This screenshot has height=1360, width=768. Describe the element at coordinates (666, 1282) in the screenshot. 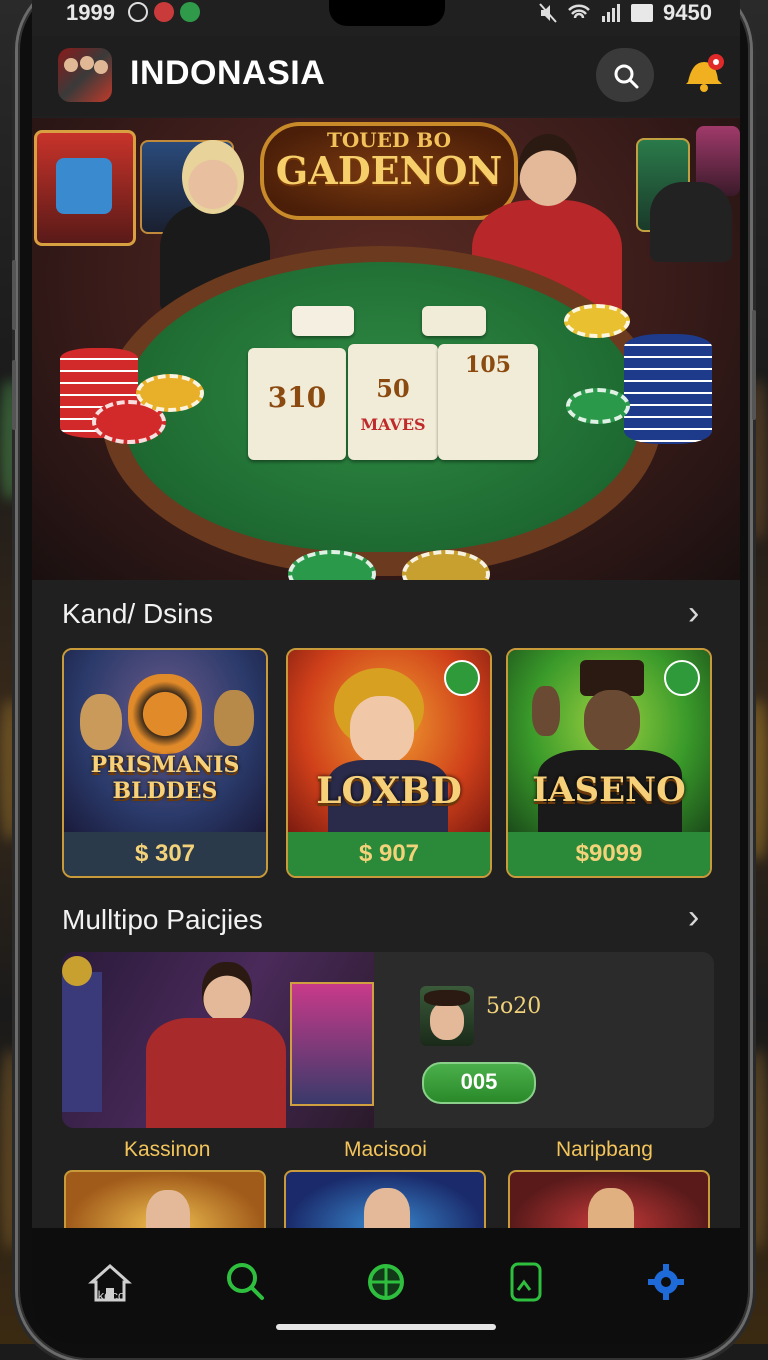

I see `gear-icon` at that location.